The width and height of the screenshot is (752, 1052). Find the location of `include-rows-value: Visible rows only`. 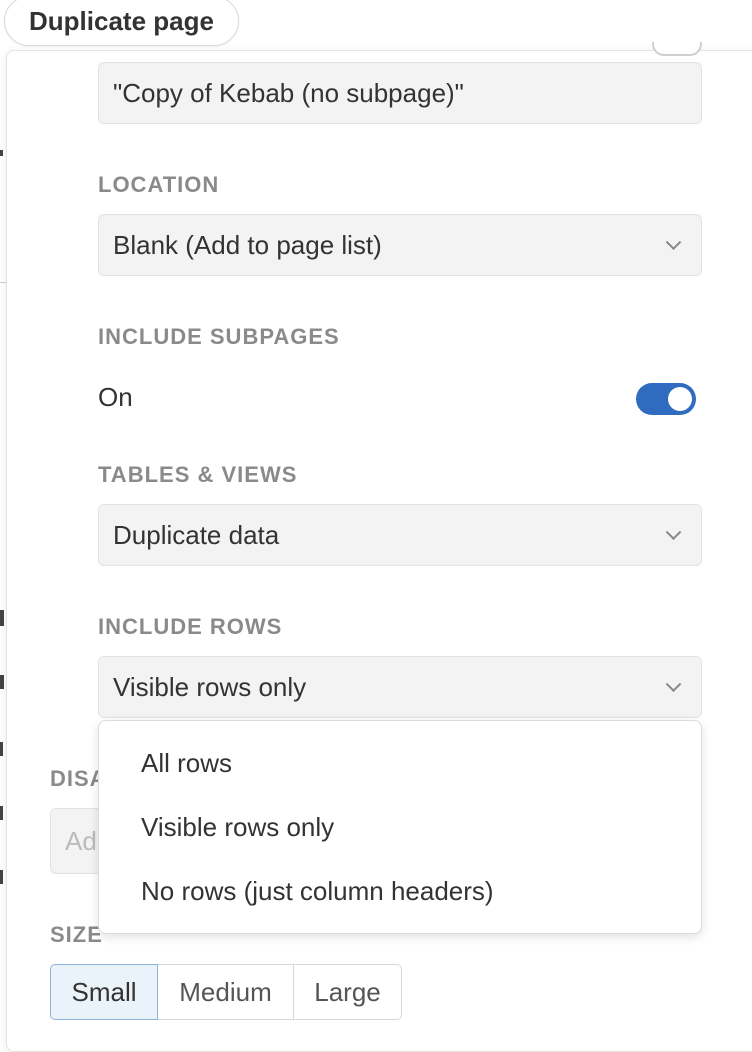

include-rows-value: Visible rows only is located at coordinates (210, 686).